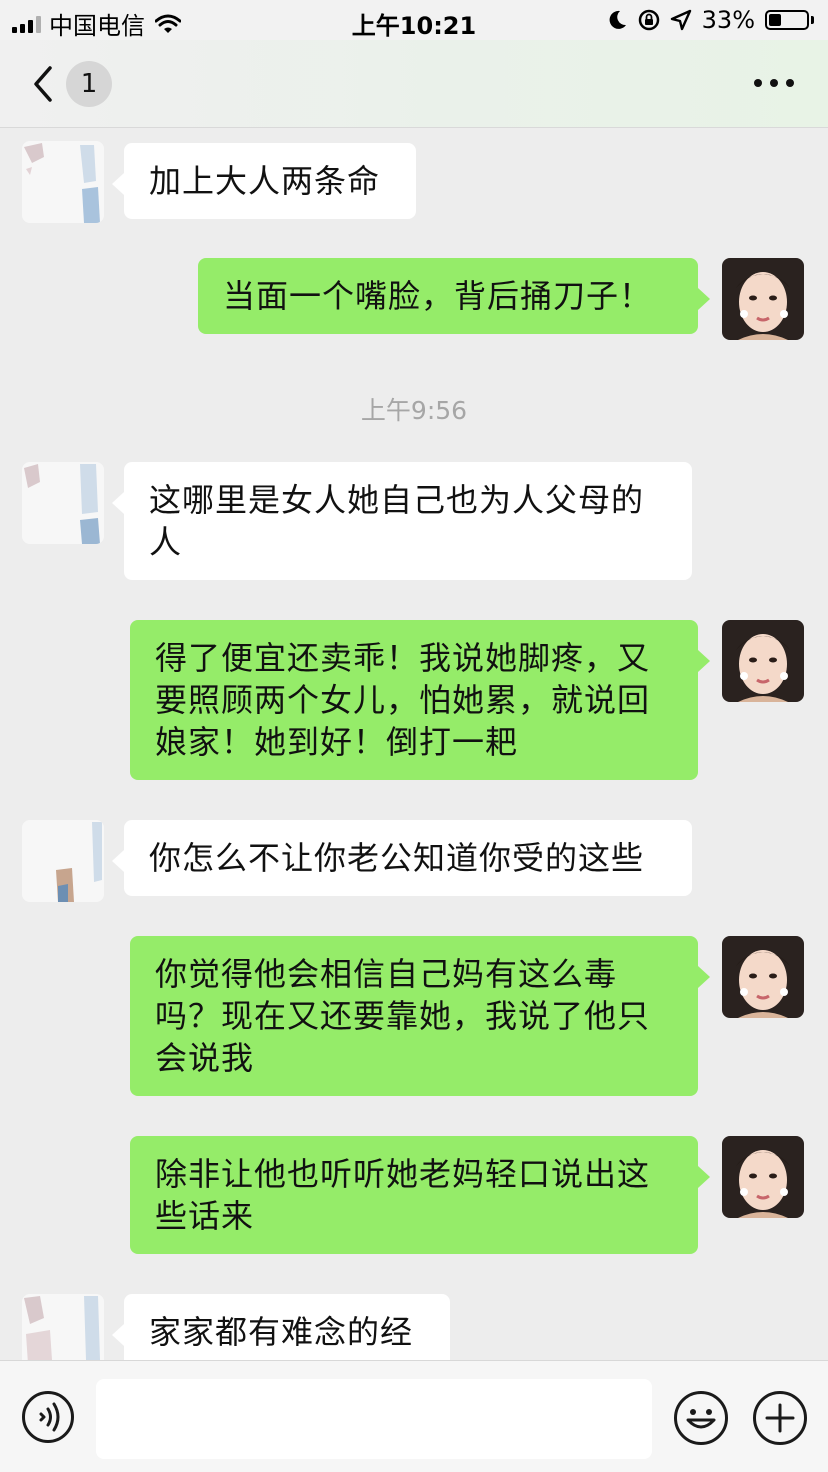 Image resolution: width=828 pixels, height=1472 pixels. Describe the element at coordinates (454, 296) in the screenshot. I see `message-bubble-outgoing: 当面一个嘴脸，背后捅刀子！` at that location.